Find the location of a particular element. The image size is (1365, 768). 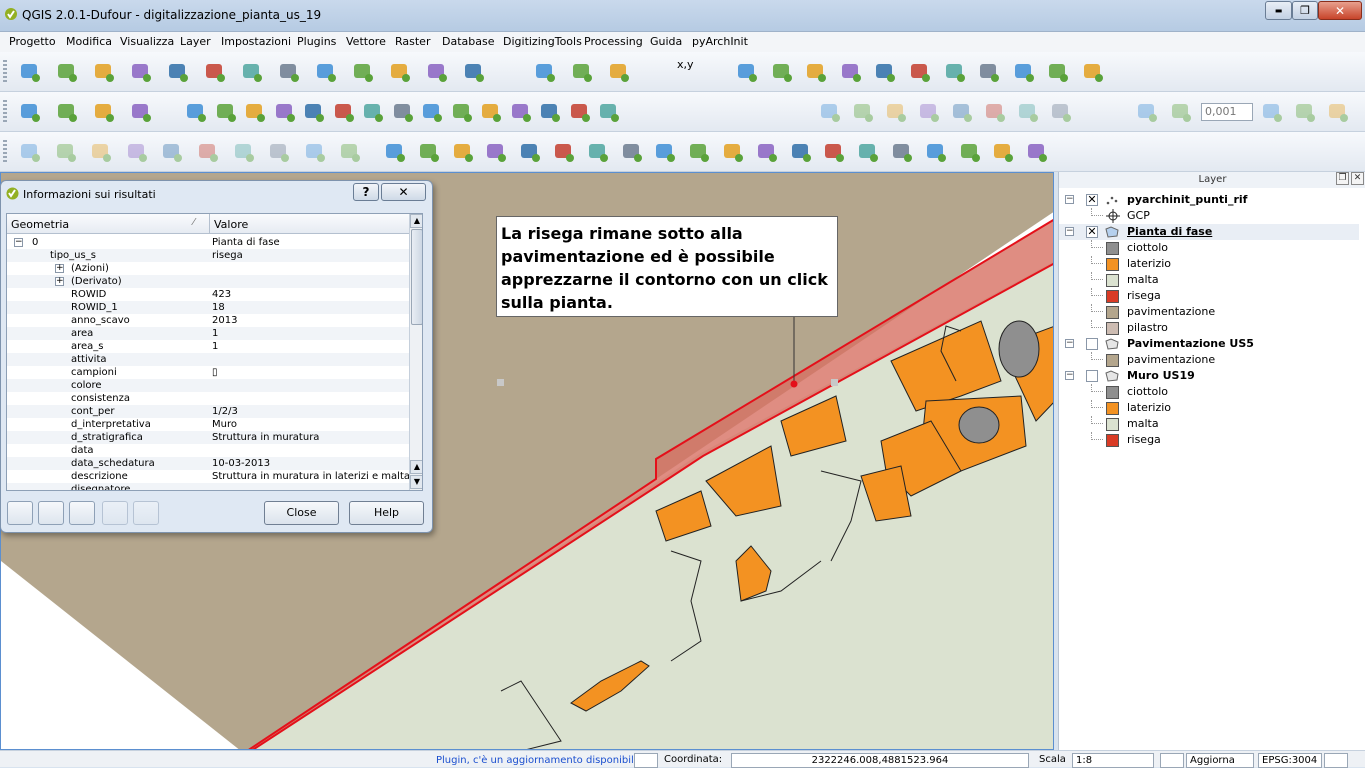

house-icon is located at coordinates (463, 152).